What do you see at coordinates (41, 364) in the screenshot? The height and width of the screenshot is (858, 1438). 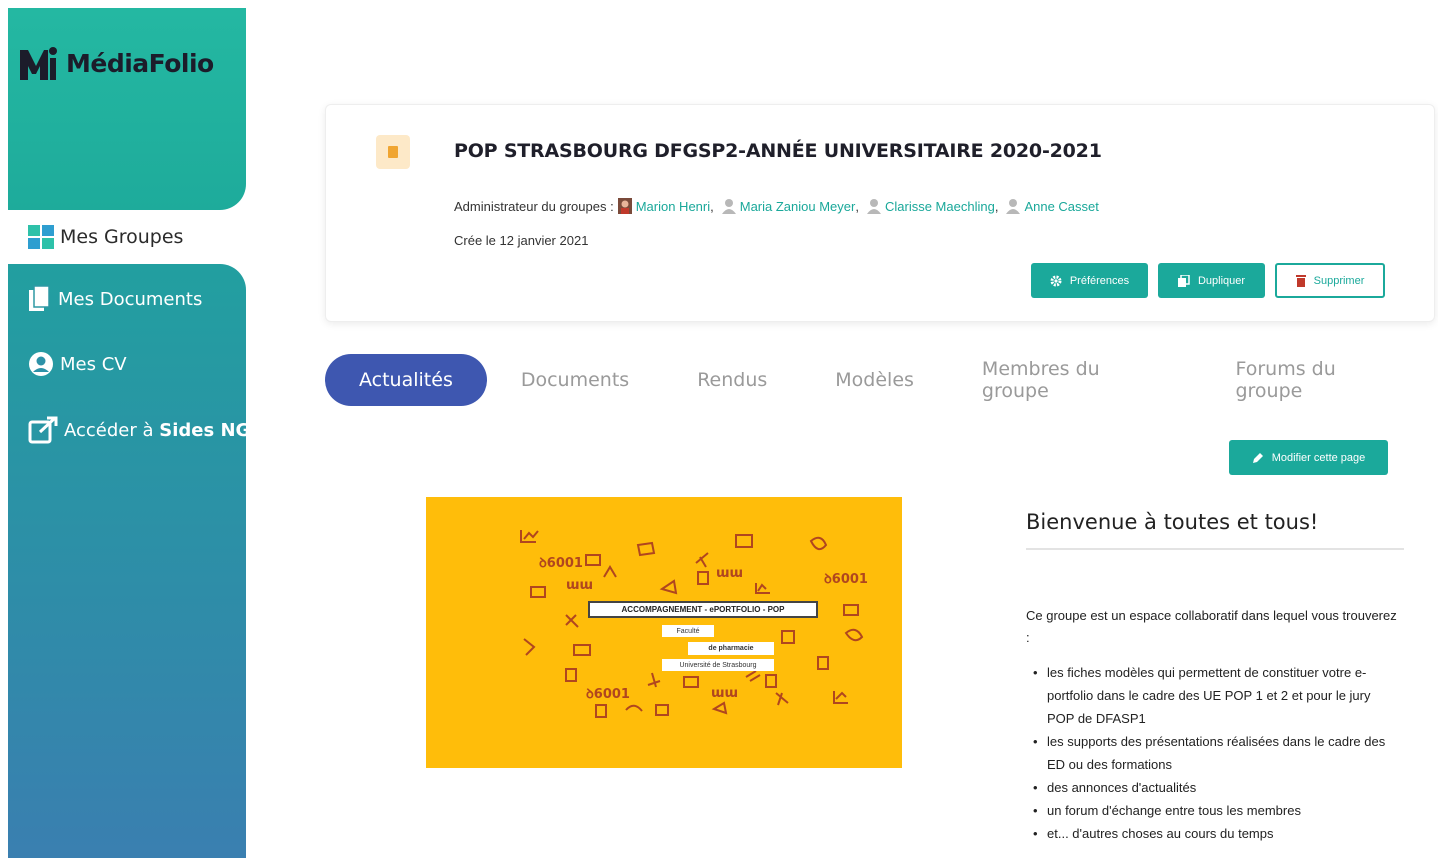 I see `user-circle-icon` at bounding box center [41, 364].